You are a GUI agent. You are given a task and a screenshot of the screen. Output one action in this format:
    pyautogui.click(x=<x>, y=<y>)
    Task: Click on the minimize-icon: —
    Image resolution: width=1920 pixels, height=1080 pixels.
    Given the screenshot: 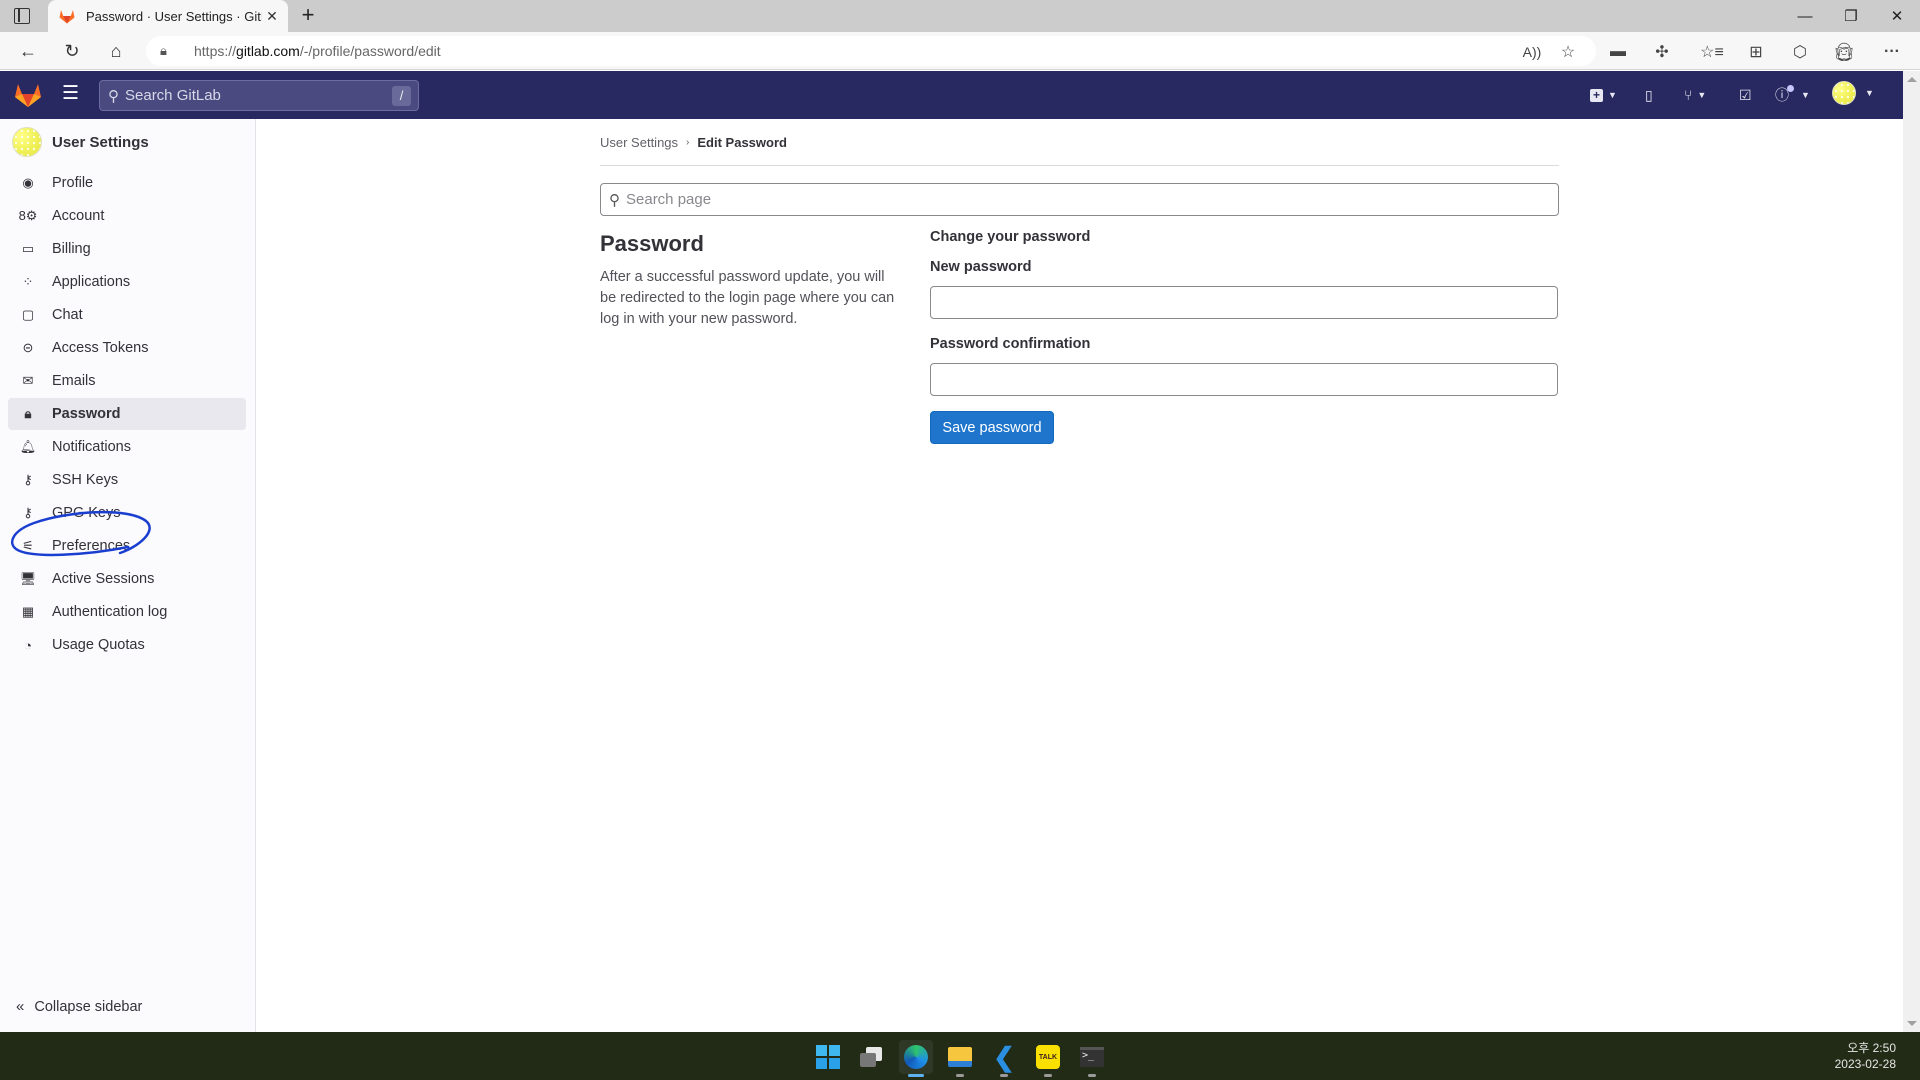 What is the action you would take?
    pyautogui.click(x=1805, y=16)
    